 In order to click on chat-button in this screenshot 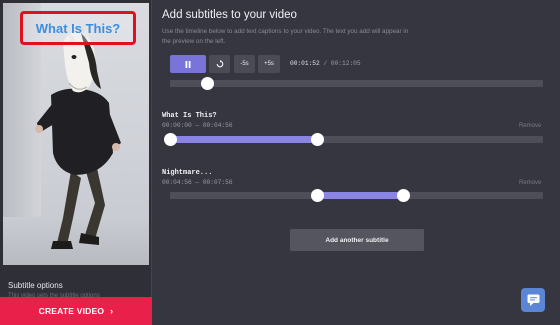, I will do `click(533, 300)`.